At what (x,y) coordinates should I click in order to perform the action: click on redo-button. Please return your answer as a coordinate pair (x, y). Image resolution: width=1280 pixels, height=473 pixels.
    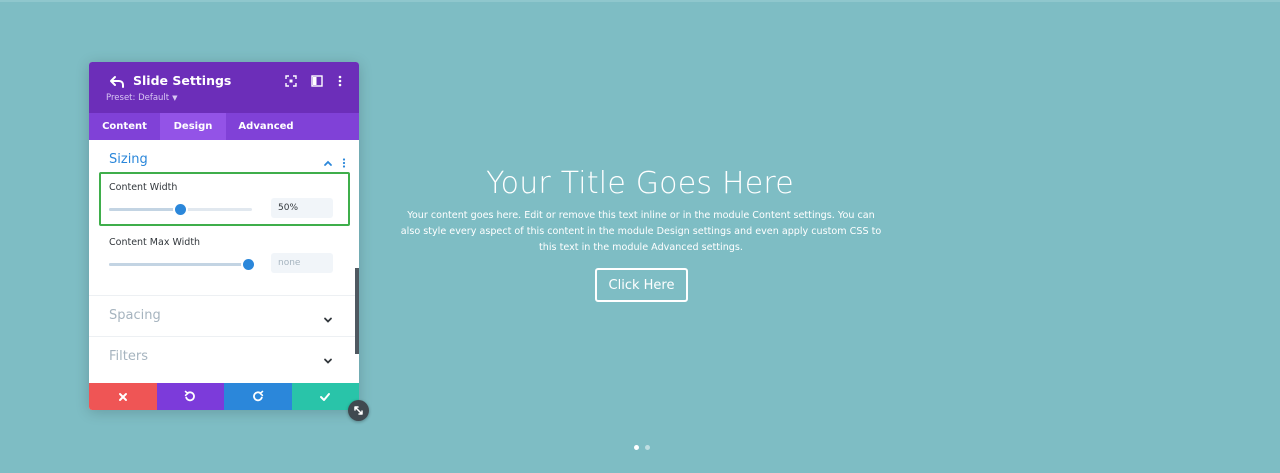
    Looking at the image, I should click on (258, 396).